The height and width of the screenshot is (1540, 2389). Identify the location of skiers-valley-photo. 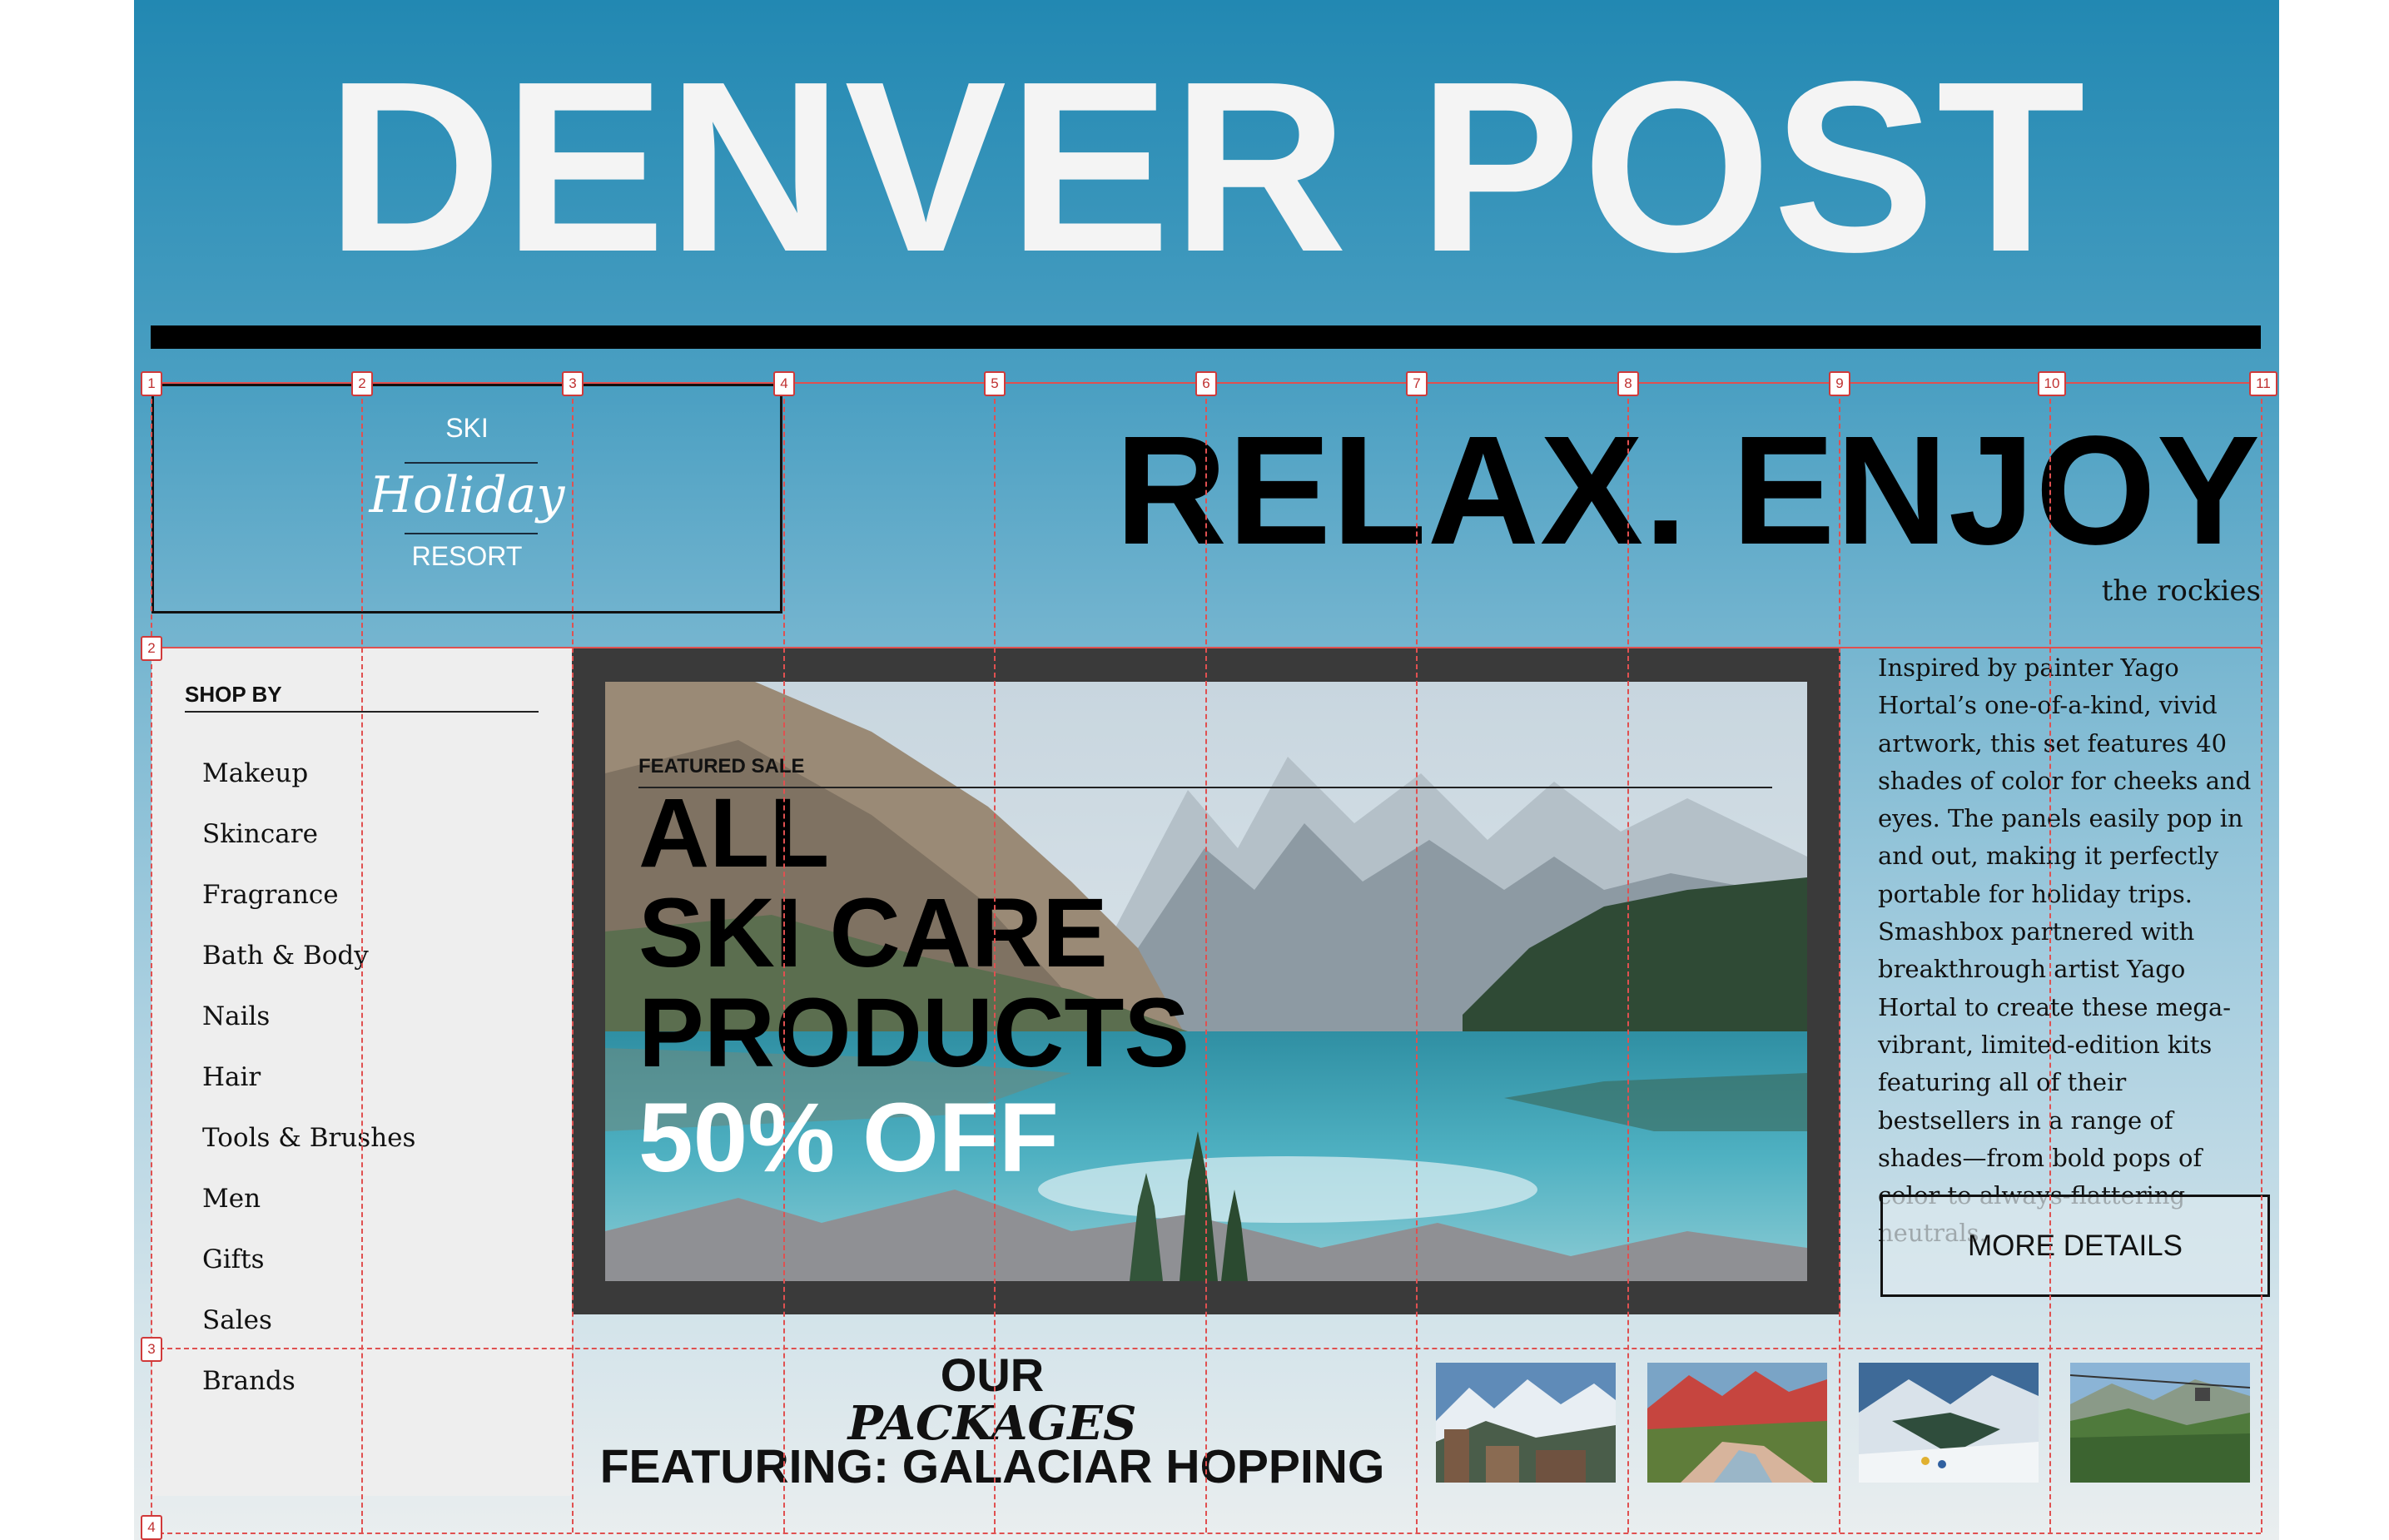
(1949, 1423).